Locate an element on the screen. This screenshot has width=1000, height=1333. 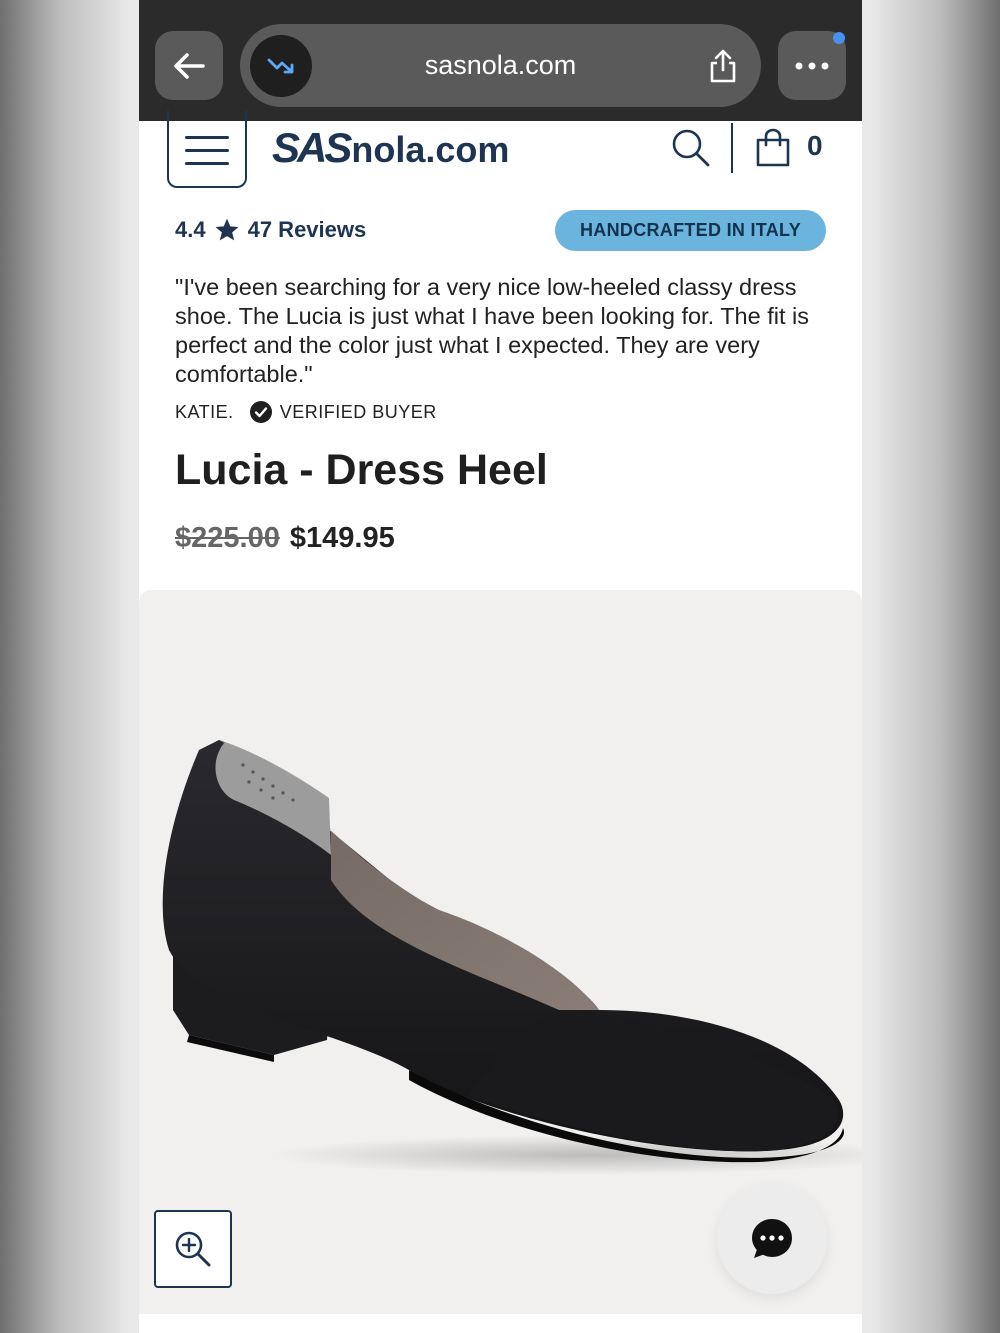
handcrafted-badge: HANDCRAFTED IN ITALY is located at coordinates (690, 230).